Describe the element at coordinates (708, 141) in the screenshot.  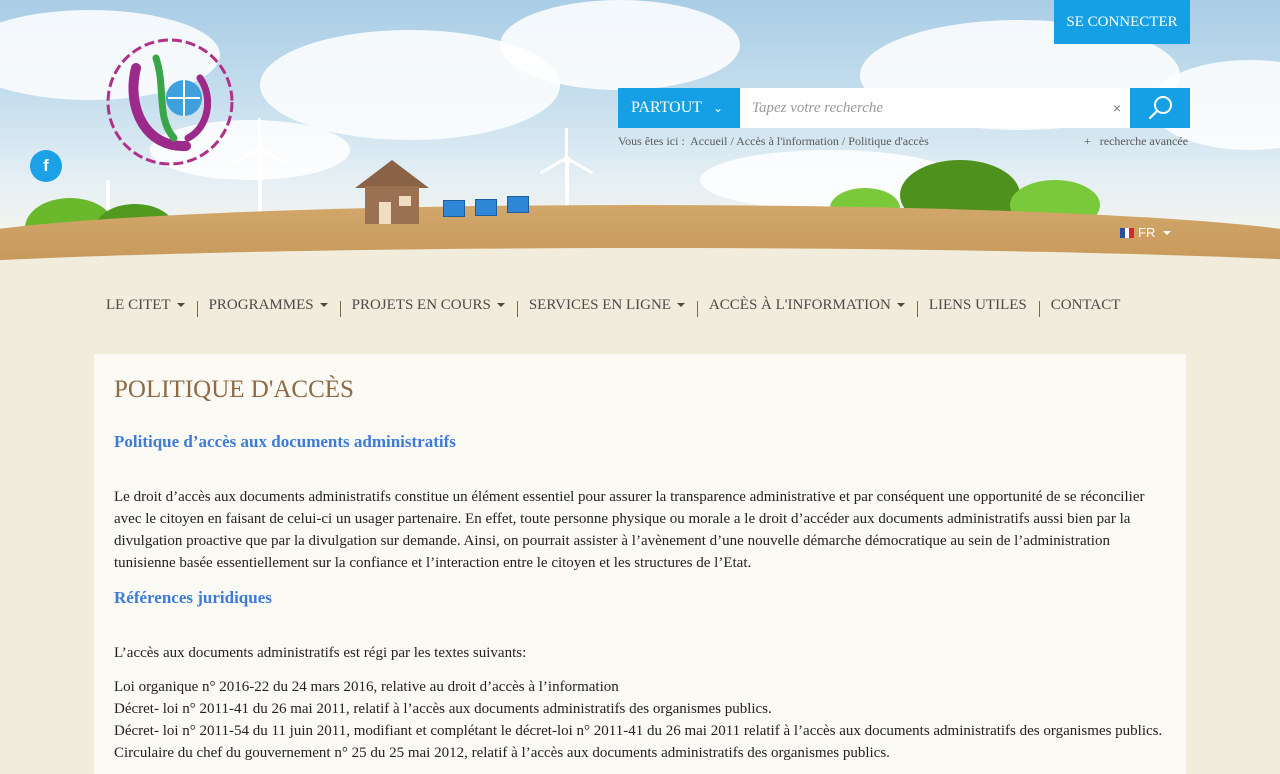
I see `breadcrumb-item-accueil: Accueil` at that location.